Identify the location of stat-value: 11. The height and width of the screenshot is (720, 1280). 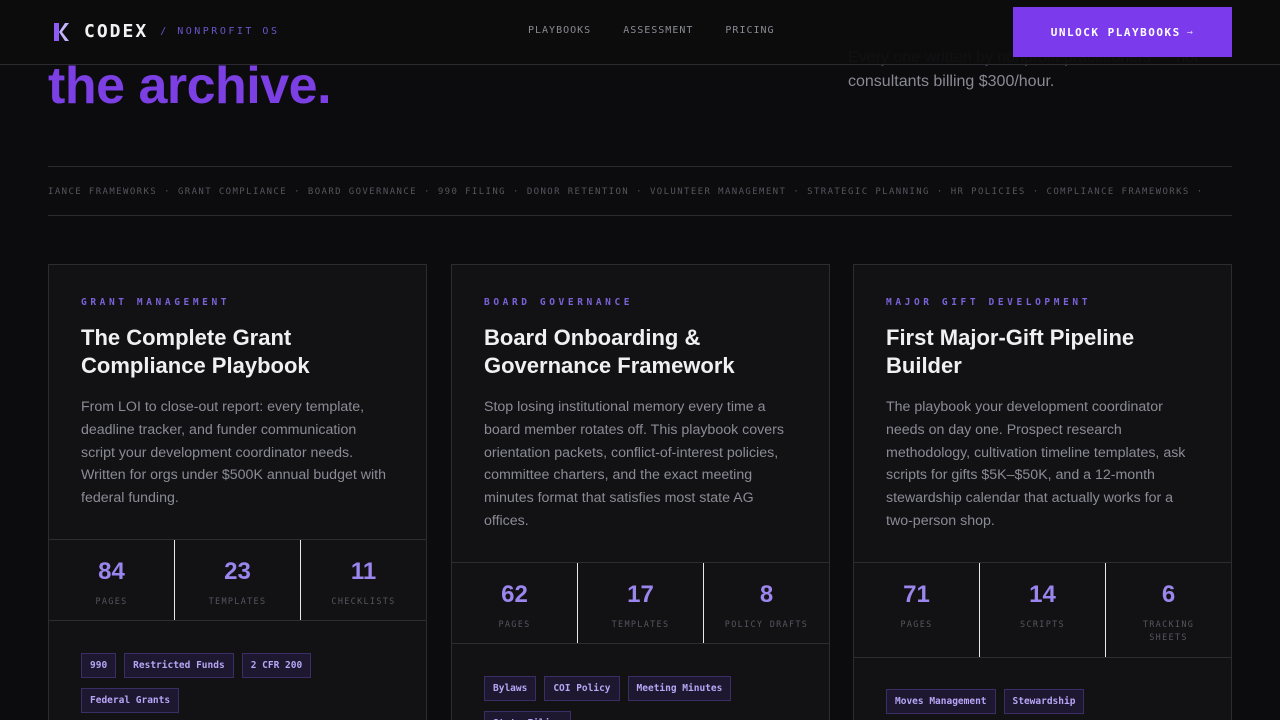
(363, 571).